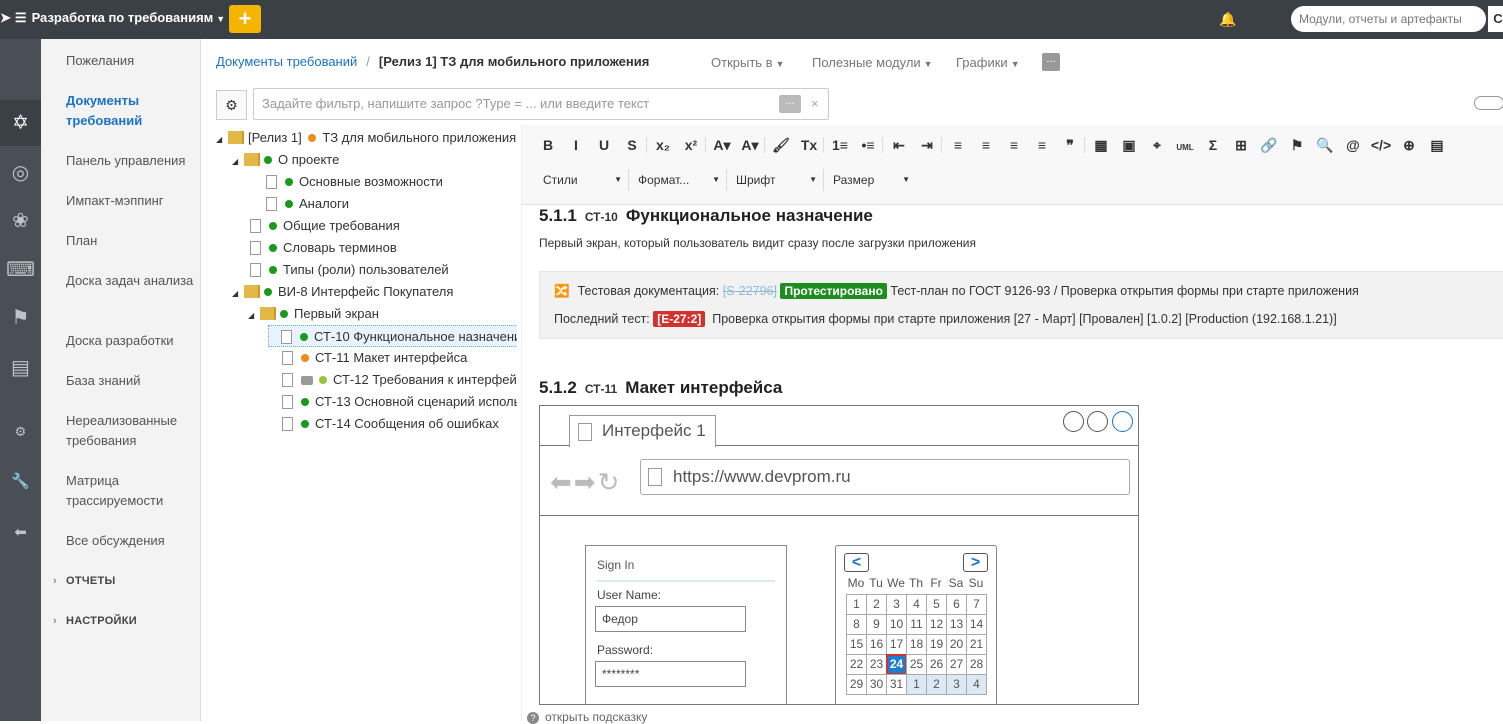 The image size is (1503, 724). Describe the element at coordinates (581, 180) in the screenshot. I see `styles-combo: Стили ▼` at that location.